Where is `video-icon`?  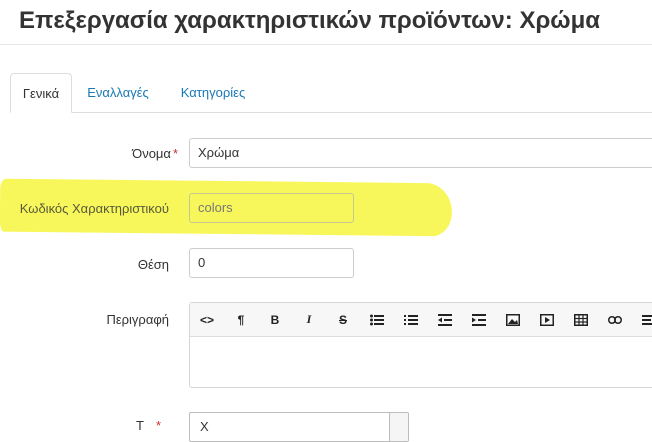
video-icon is located at coordinates (547, 319).